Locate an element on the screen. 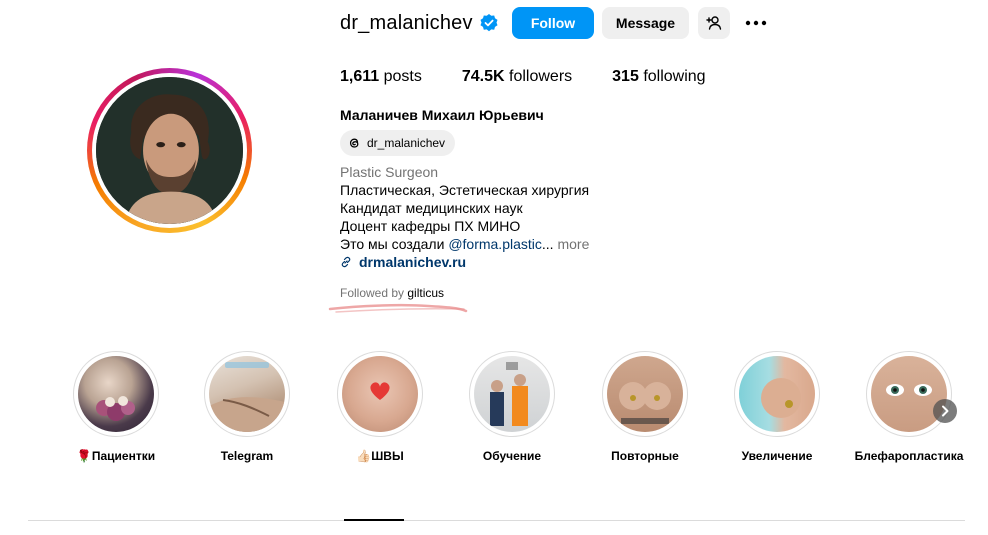 This screenshot has width=988, height=535. suggested-users-button is located at coordinates (714, 23).